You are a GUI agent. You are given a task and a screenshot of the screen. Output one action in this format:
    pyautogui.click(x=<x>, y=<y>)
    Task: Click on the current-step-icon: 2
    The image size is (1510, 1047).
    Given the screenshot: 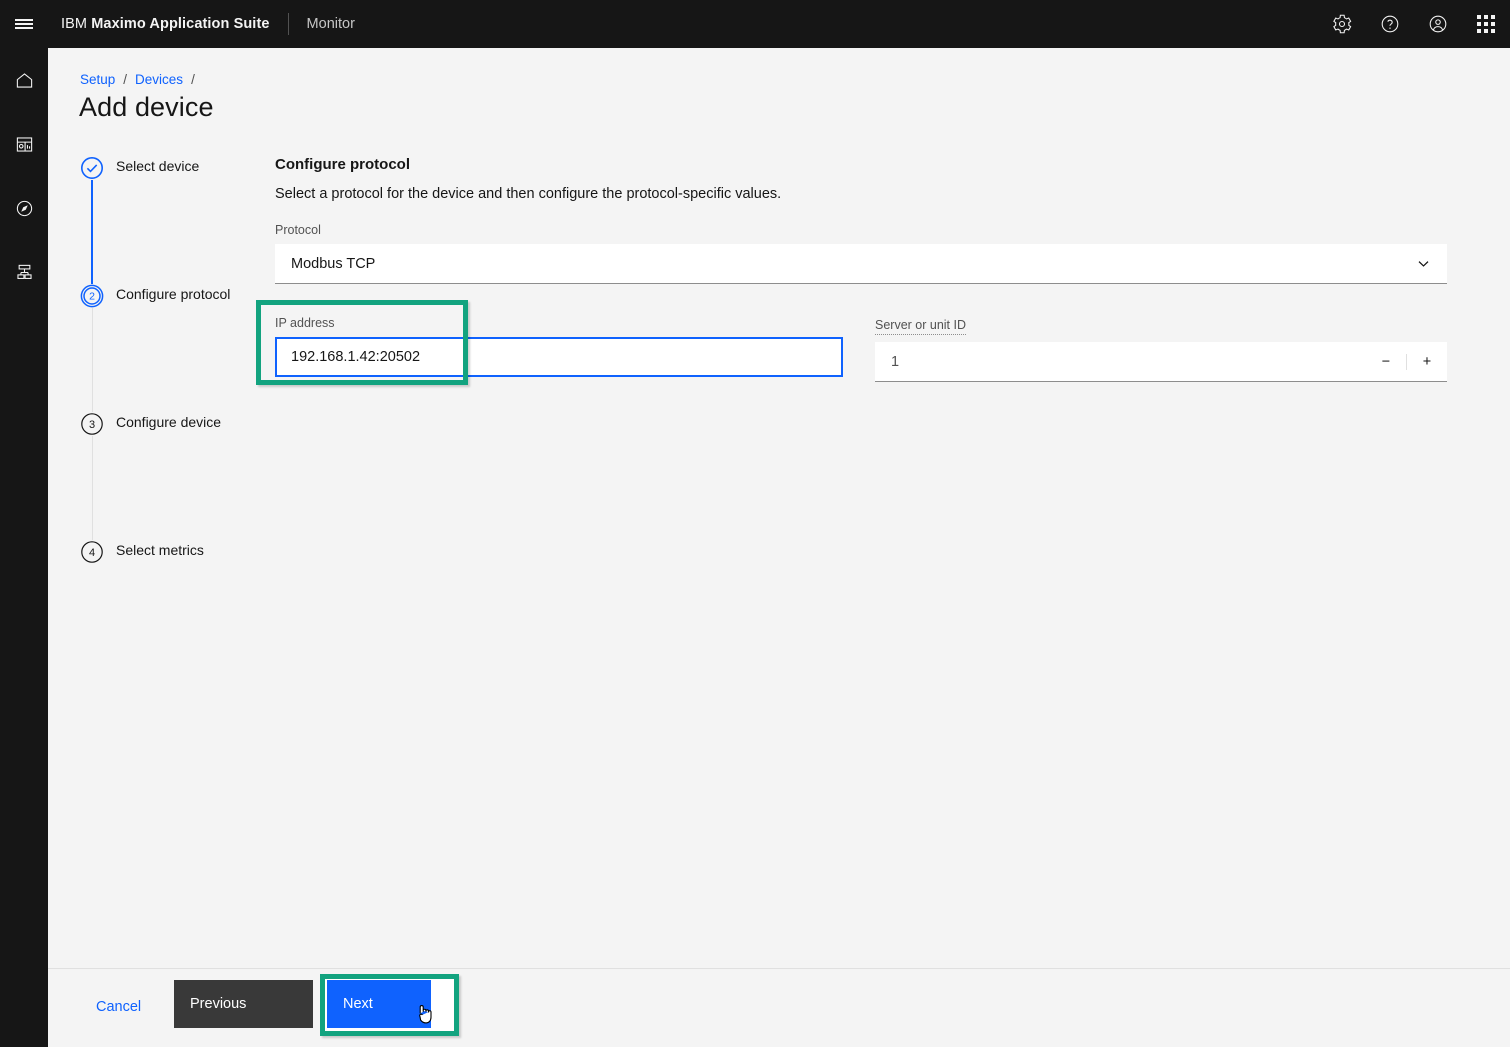 What is the action you would take?
    pyautogui.click(x=92, y=296)
    